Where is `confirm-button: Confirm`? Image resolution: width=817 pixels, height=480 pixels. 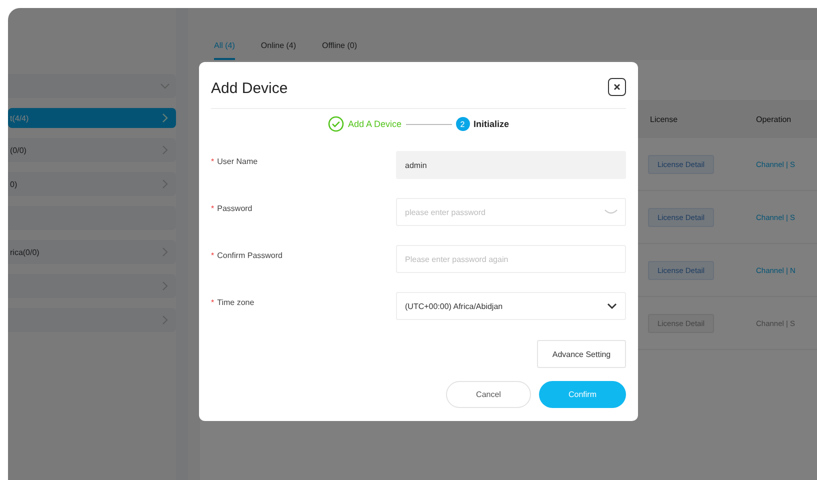
confirm-button: Confirm is located at coordinates (582, 394).